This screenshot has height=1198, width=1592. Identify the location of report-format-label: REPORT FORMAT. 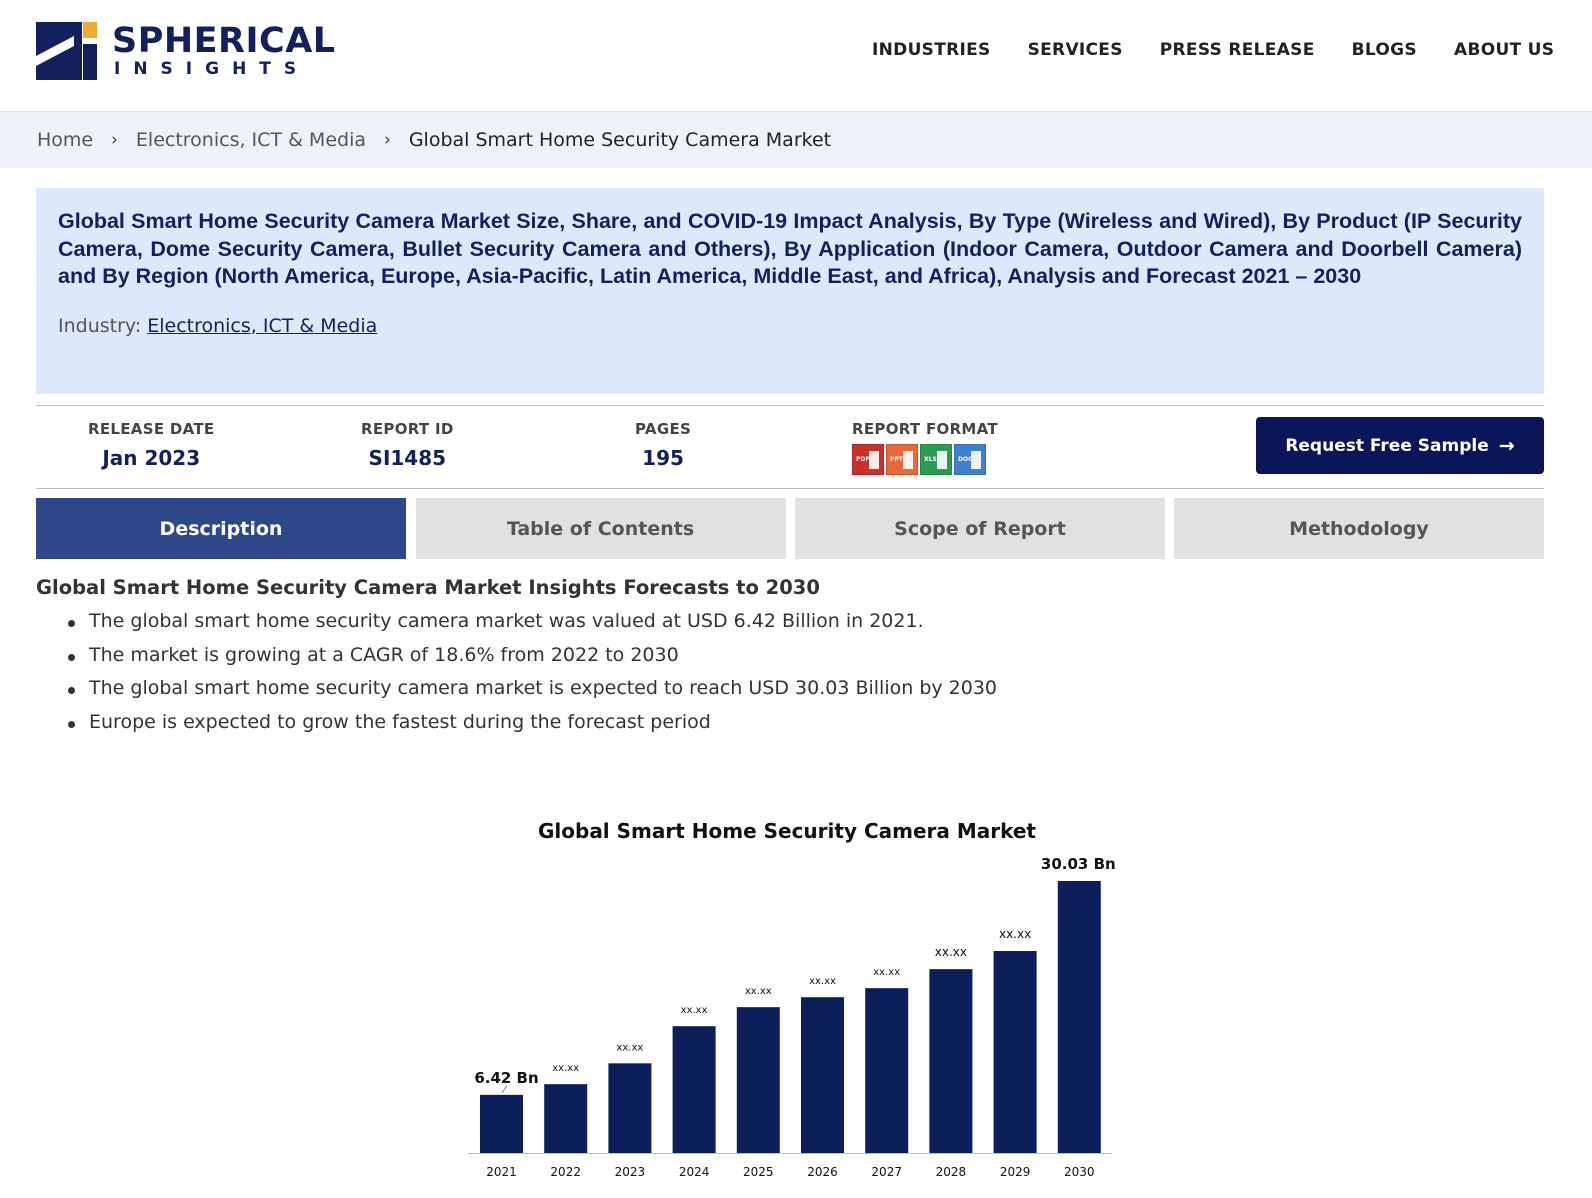
(925, 429).